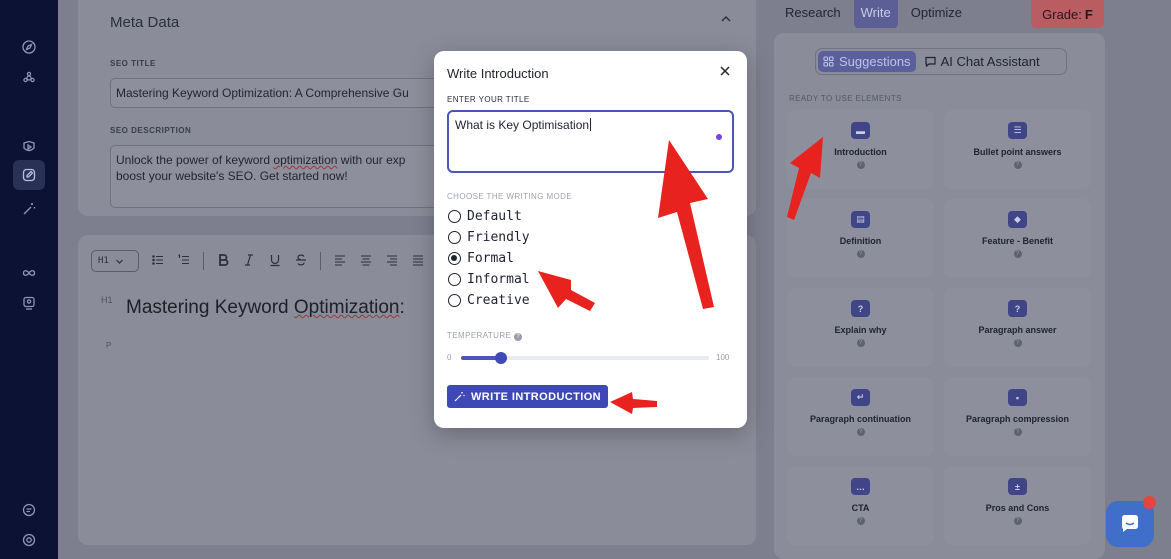  What do you see at coordinates (1017, 219) in the screenshot?
I see `feature-benefit-icon: ◆` at bounding box center [1017, 219].